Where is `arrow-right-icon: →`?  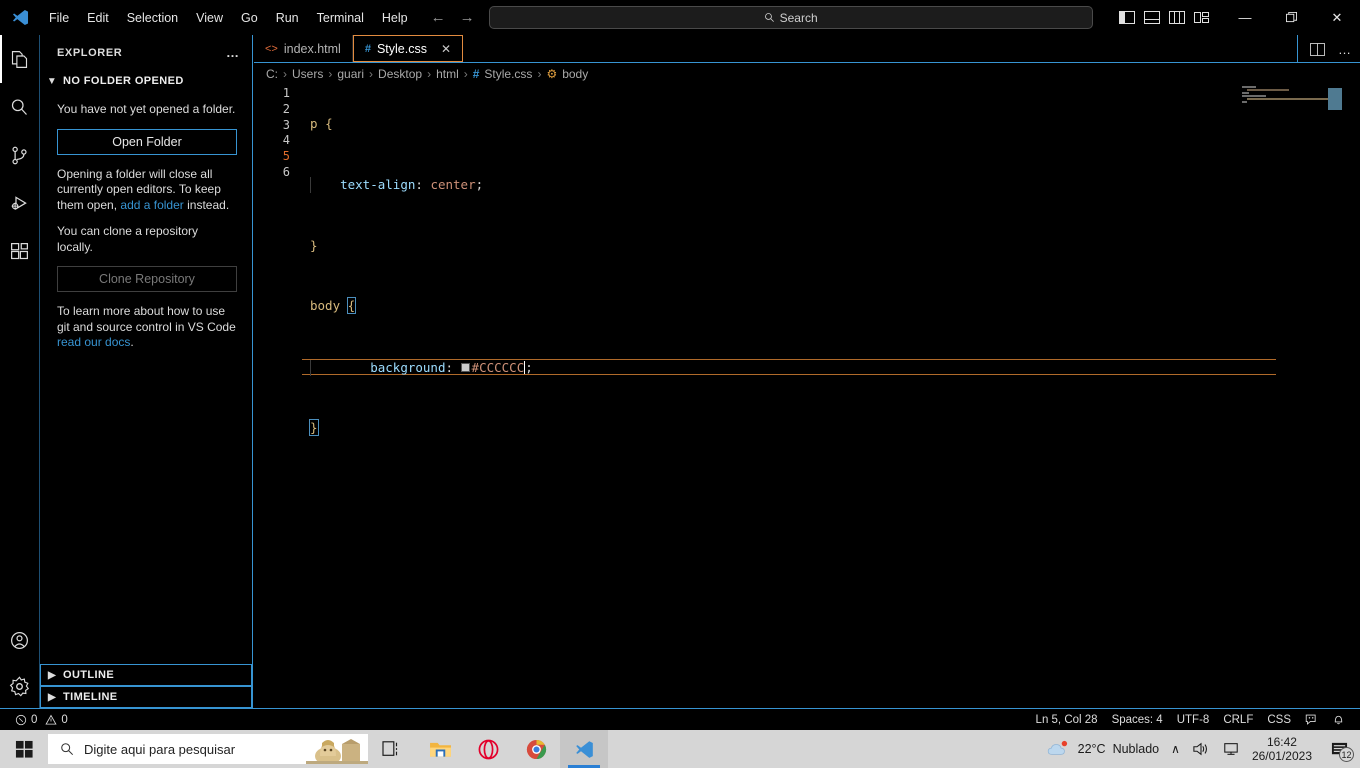
arrow-right-icon: → is located at coordinates (467, 17).